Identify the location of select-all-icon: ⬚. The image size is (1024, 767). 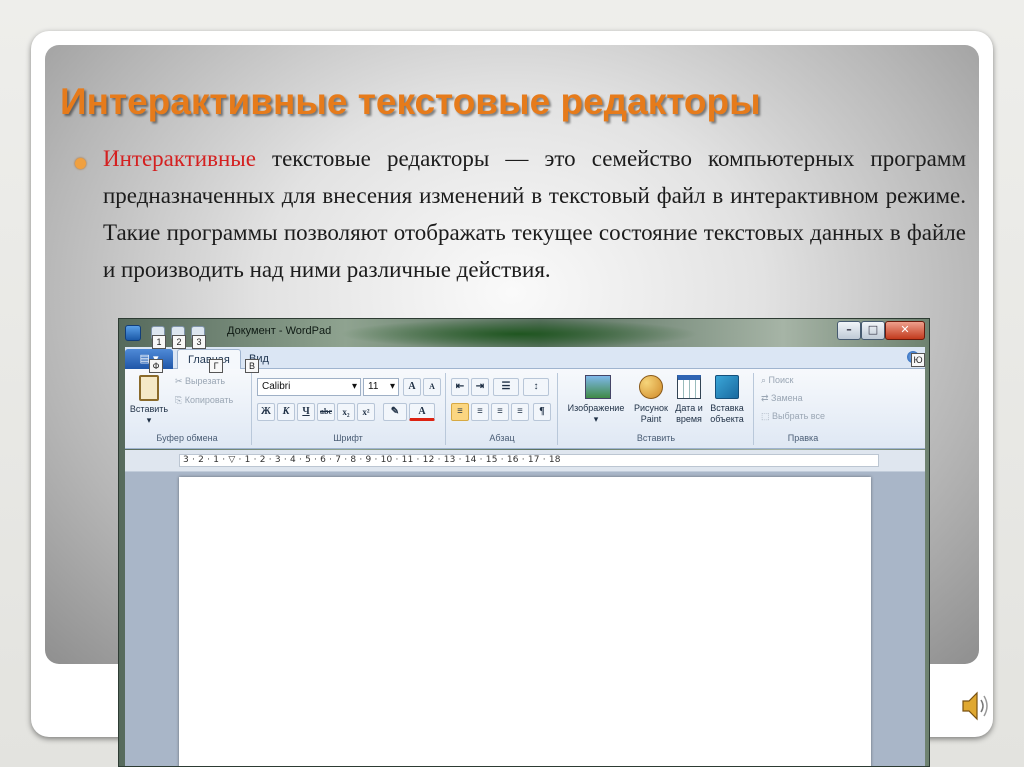
(767, 416).